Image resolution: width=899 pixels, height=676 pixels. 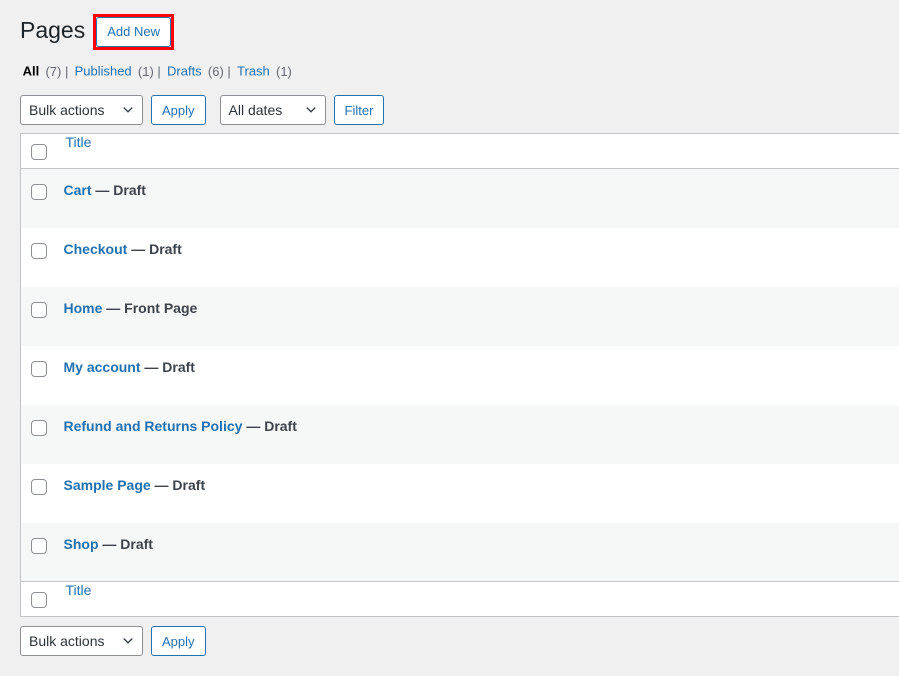 I want to click on bulk-actions-group-top: Bulk actions Apply, so click(x=113, y=110).